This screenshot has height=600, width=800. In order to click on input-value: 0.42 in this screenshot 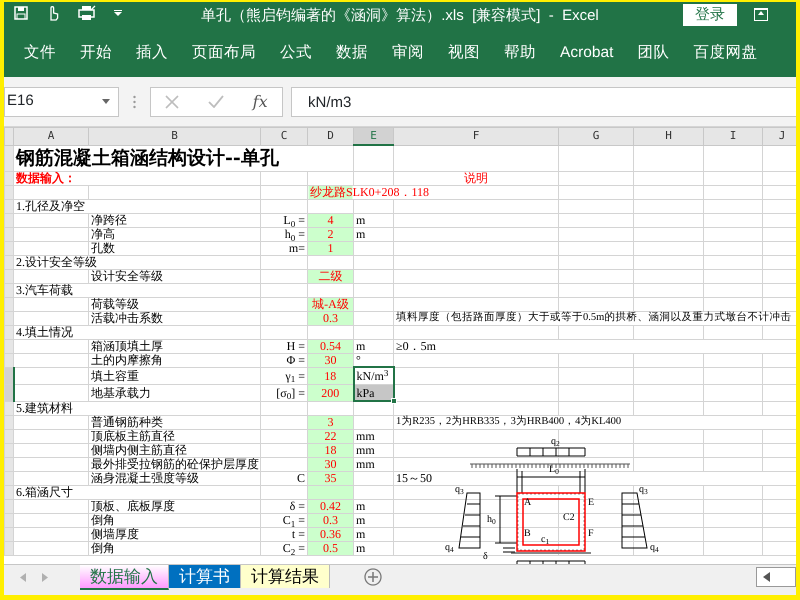, I will do `click(331, 506)`.